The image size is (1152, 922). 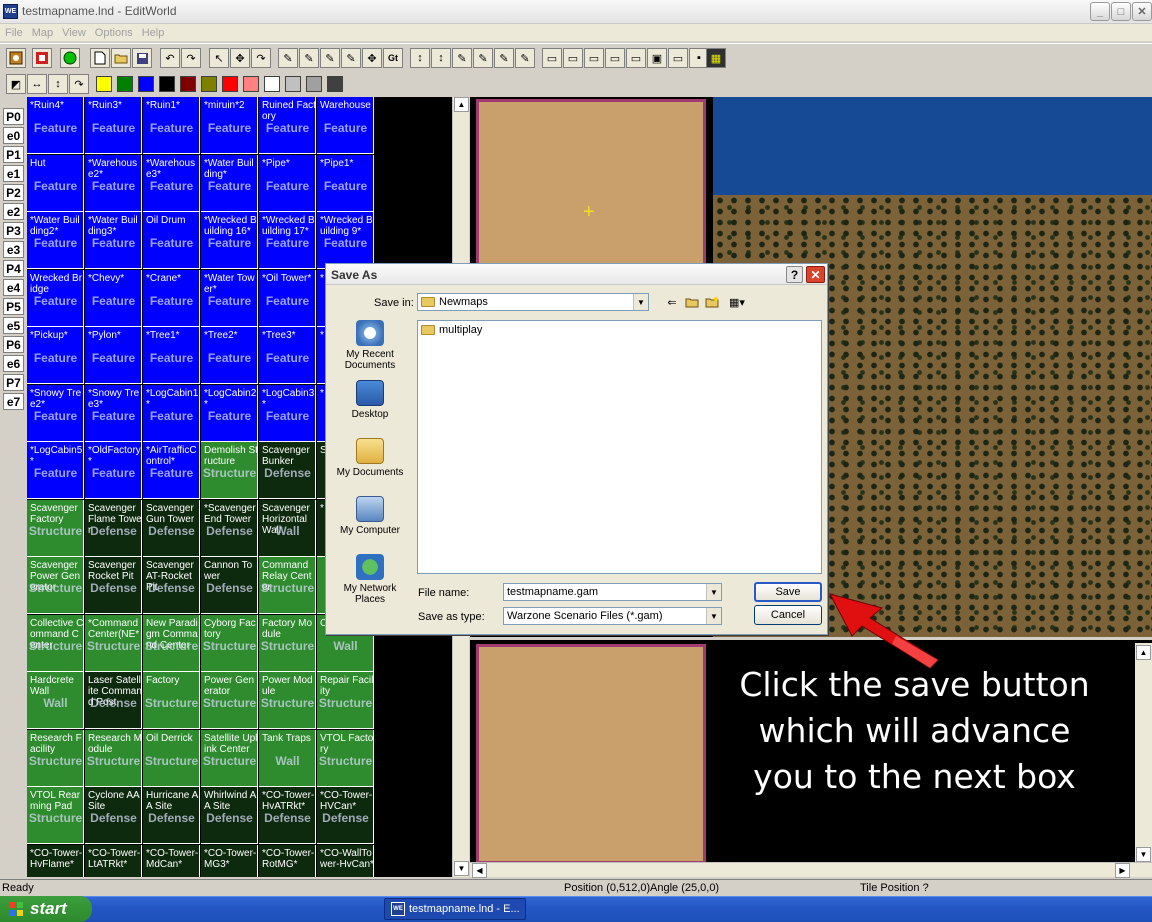 What do you see at coordinates (13, 401) in the screenshot?
I see `player-tab-e7: e7` at bounding box center [13, 401].